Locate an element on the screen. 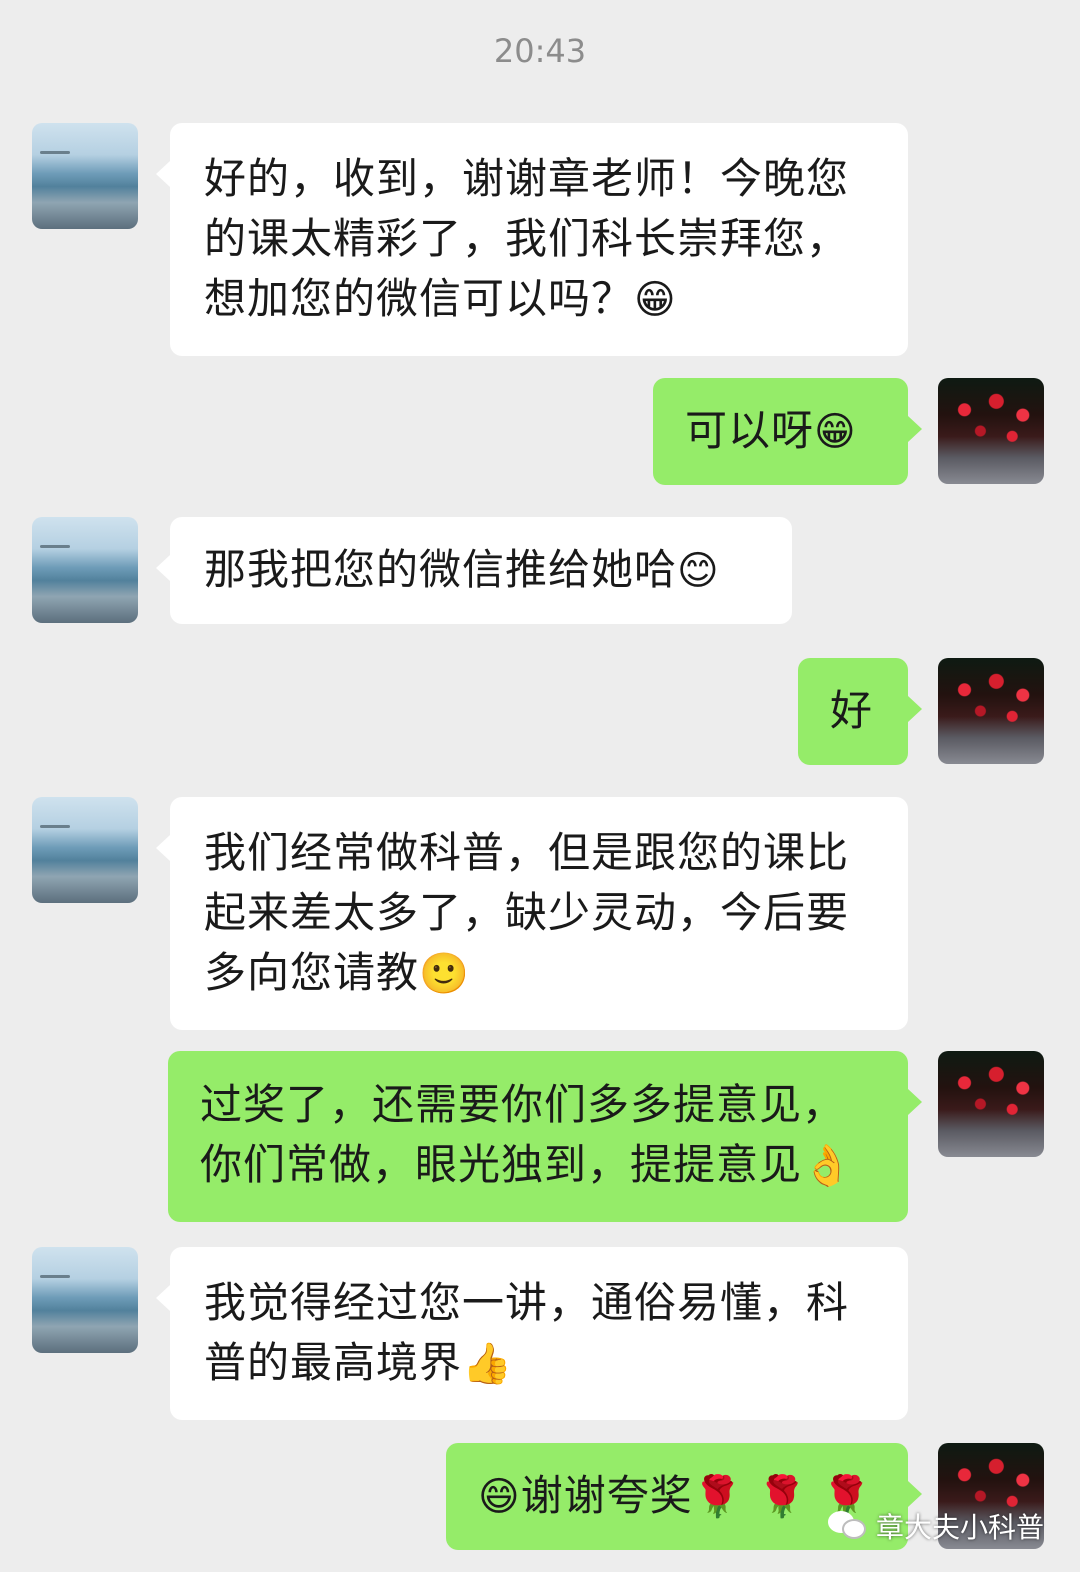 This screenshot has height=1572, width=1080. timestamp: 20:43 is located at coordinates (540, 51).